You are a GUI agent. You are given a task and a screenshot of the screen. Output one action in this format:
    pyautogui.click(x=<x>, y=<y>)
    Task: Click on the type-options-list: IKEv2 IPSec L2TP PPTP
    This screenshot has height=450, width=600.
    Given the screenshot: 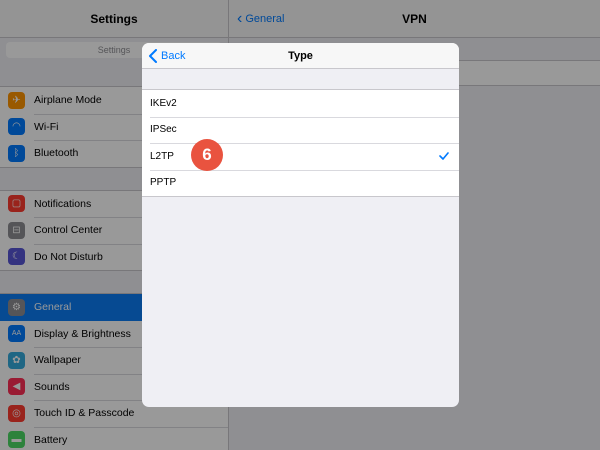 What is the action you would take?
    pyautogui.click(x=300, y=143)
    